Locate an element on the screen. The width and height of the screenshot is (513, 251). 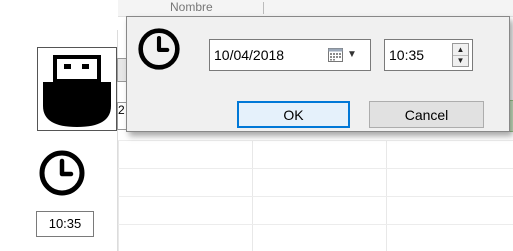
spin-down-icon: ▼ is located at coordinates (460, 60).